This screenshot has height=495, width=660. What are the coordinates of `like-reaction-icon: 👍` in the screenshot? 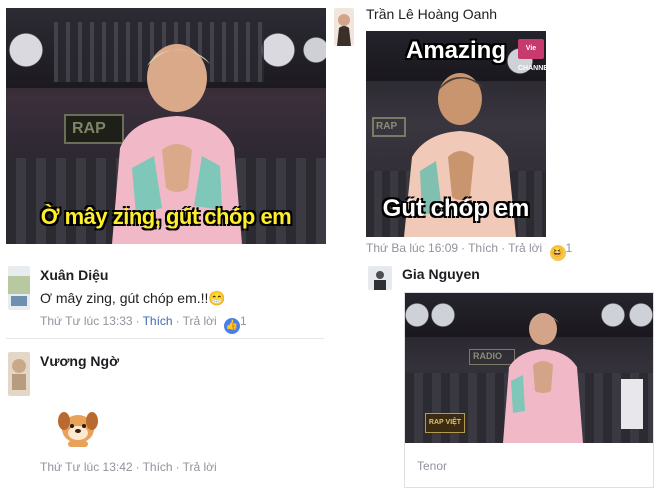 It's located at (232, 326).